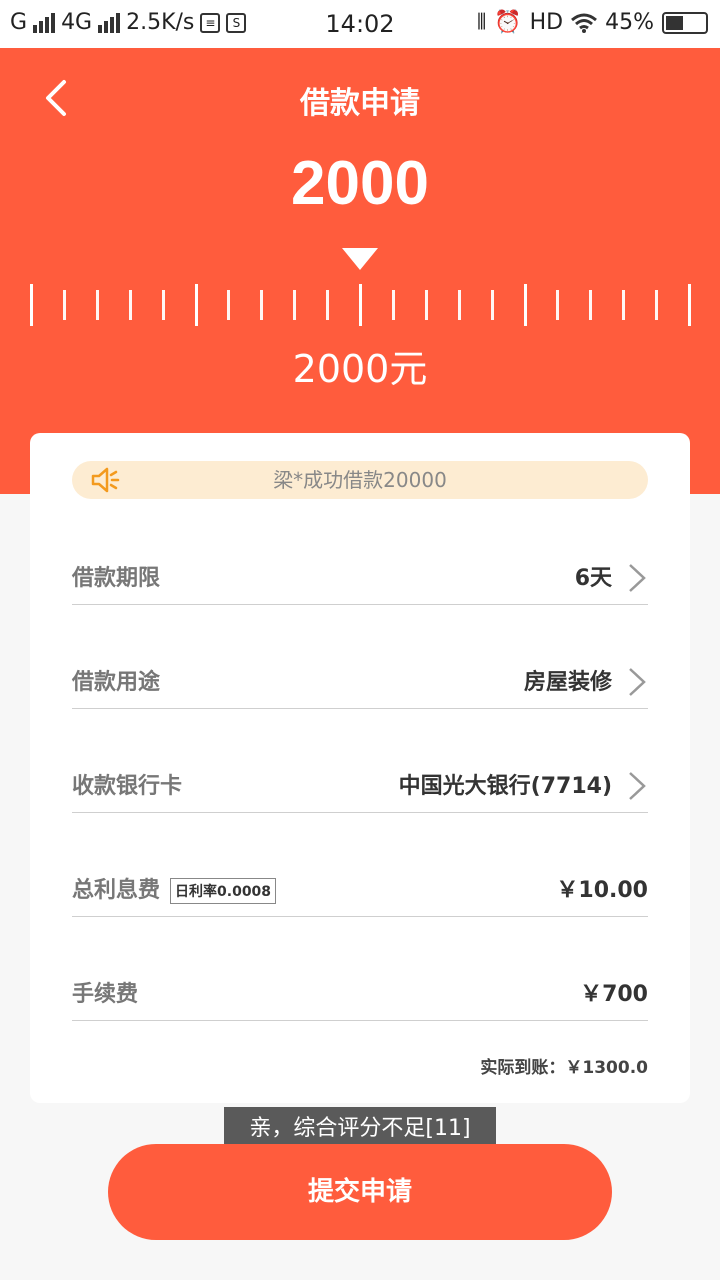 The height and width of the screenshot is (1280, 720). I want to click on vibrate-icon: ⫴, so click(481, 22).